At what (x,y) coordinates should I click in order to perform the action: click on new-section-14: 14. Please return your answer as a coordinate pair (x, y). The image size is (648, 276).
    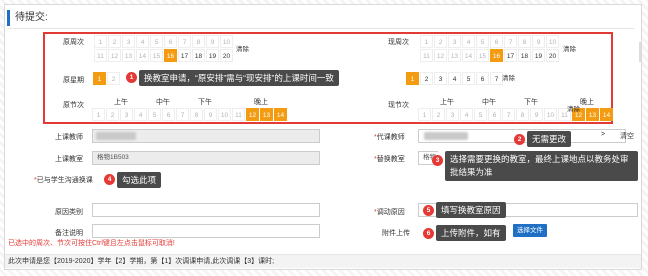
    Looking at the image, I should click on (606, 114).